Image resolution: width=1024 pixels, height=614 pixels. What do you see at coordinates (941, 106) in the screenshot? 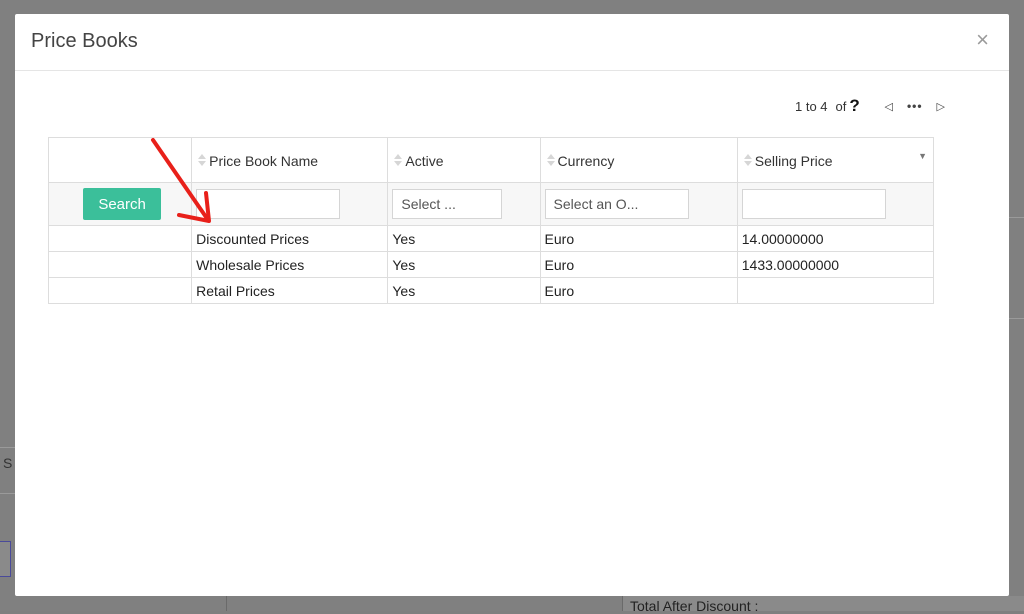
I see `next-page-icon: ▷` at bounding box center [941, 106].